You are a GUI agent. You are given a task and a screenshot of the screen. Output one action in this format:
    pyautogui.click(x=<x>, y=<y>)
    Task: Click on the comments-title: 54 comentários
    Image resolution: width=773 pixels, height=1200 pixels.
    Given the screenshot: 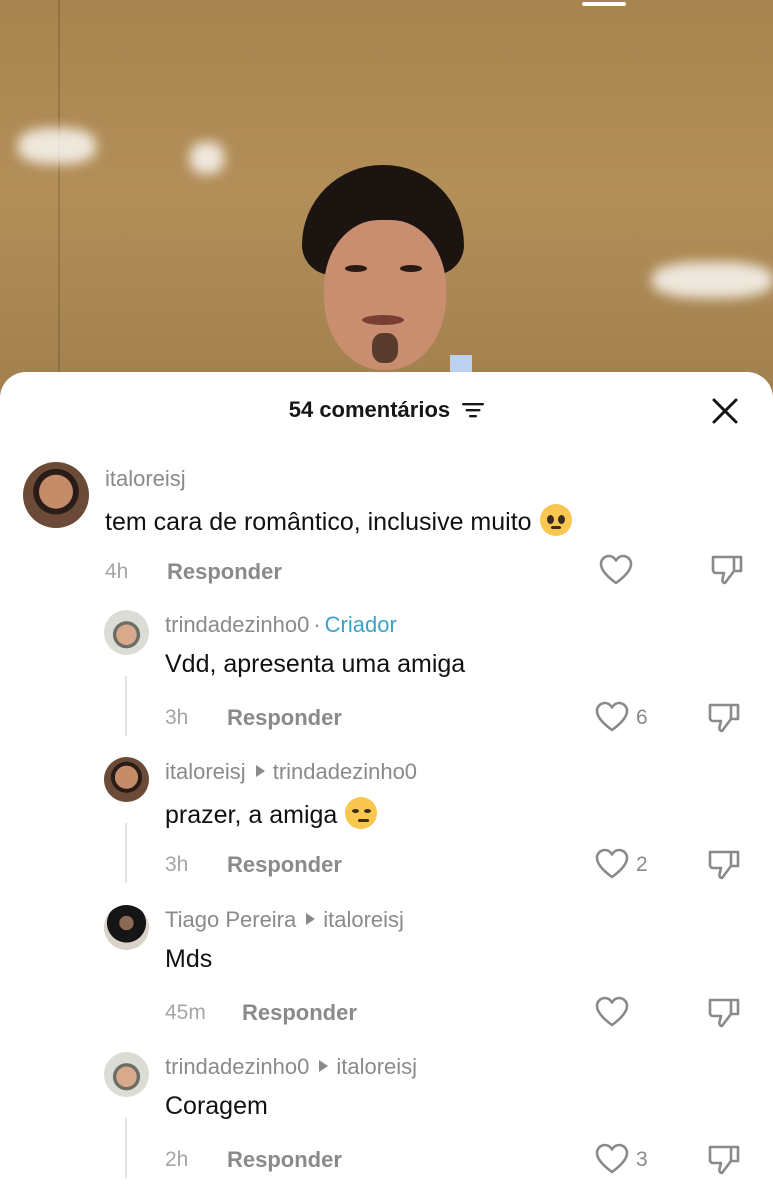 What is the action you would take?
    pyautogui.click(x=386, y=410)
    